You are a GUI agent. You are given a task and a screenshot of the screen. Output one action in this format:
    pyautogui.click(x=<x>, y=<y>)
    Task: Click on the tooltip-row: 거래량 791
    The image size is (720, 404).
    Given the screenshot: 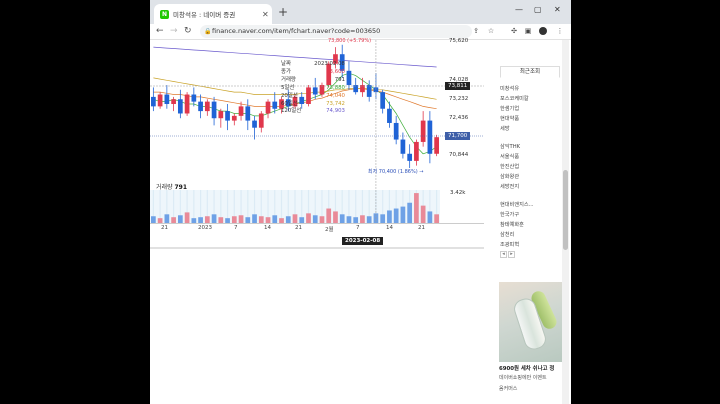 What is the action you would take?
    pyautogui.click(x=313, y=81)
    